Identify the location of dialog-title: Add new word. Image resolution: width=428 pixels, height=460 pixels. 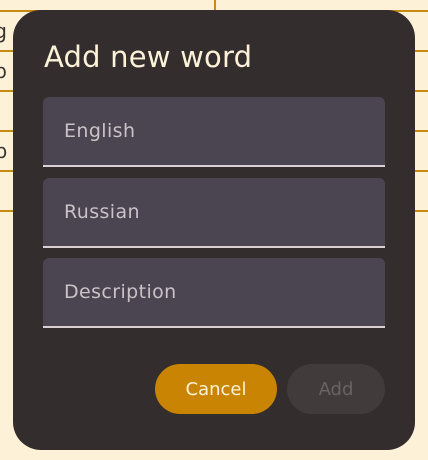
(148, 57).